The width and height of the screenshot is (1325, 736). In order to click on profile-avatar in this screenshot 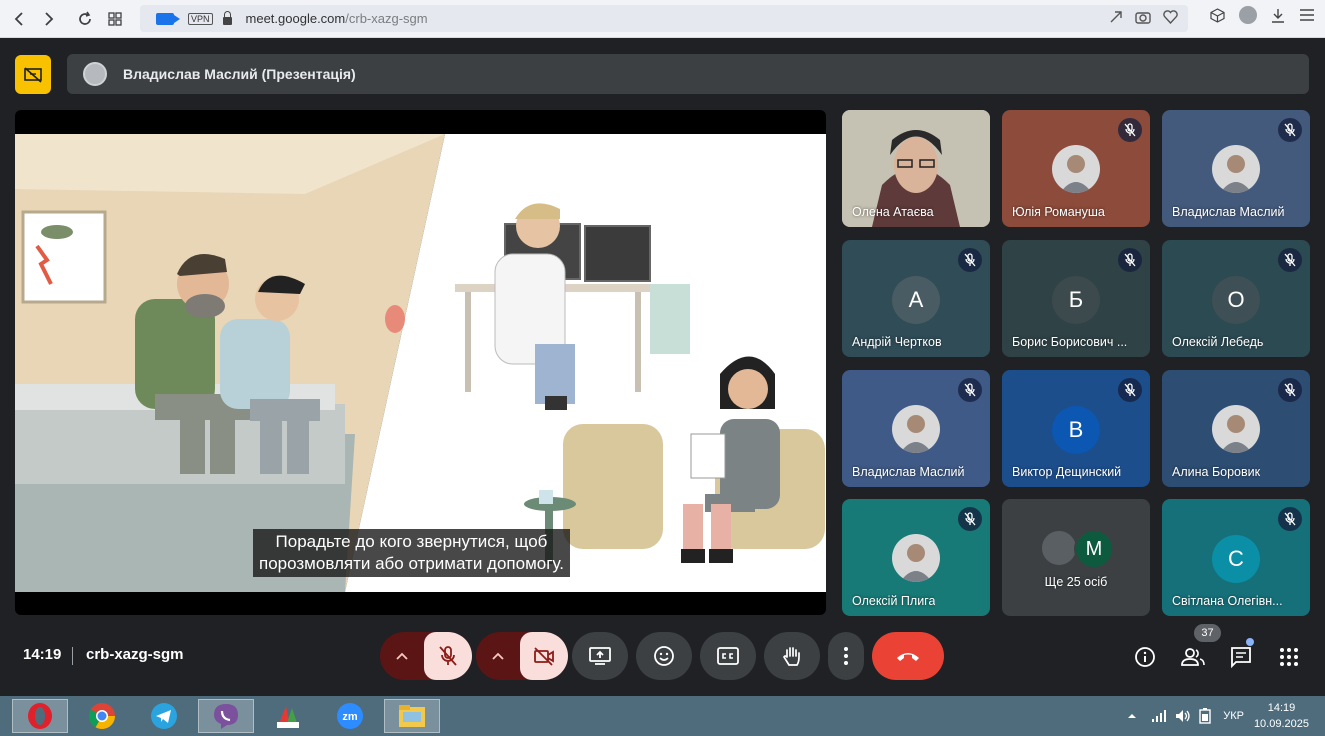, I will do `click(1248, 15)`.